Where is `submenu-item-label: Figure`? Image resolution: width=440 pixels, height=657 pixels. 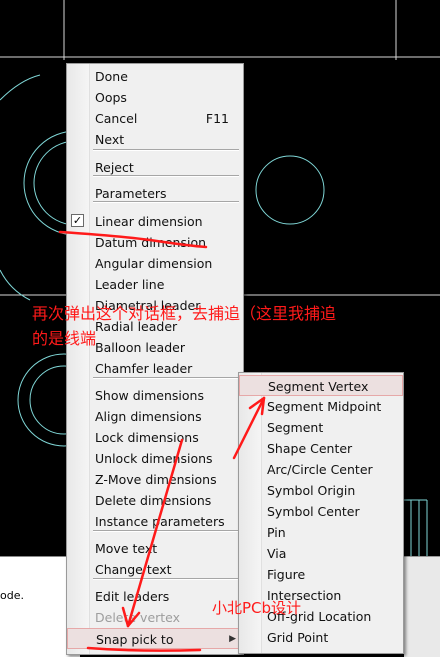
submenu-item-label: Figure is located at coordinates (286, 574).